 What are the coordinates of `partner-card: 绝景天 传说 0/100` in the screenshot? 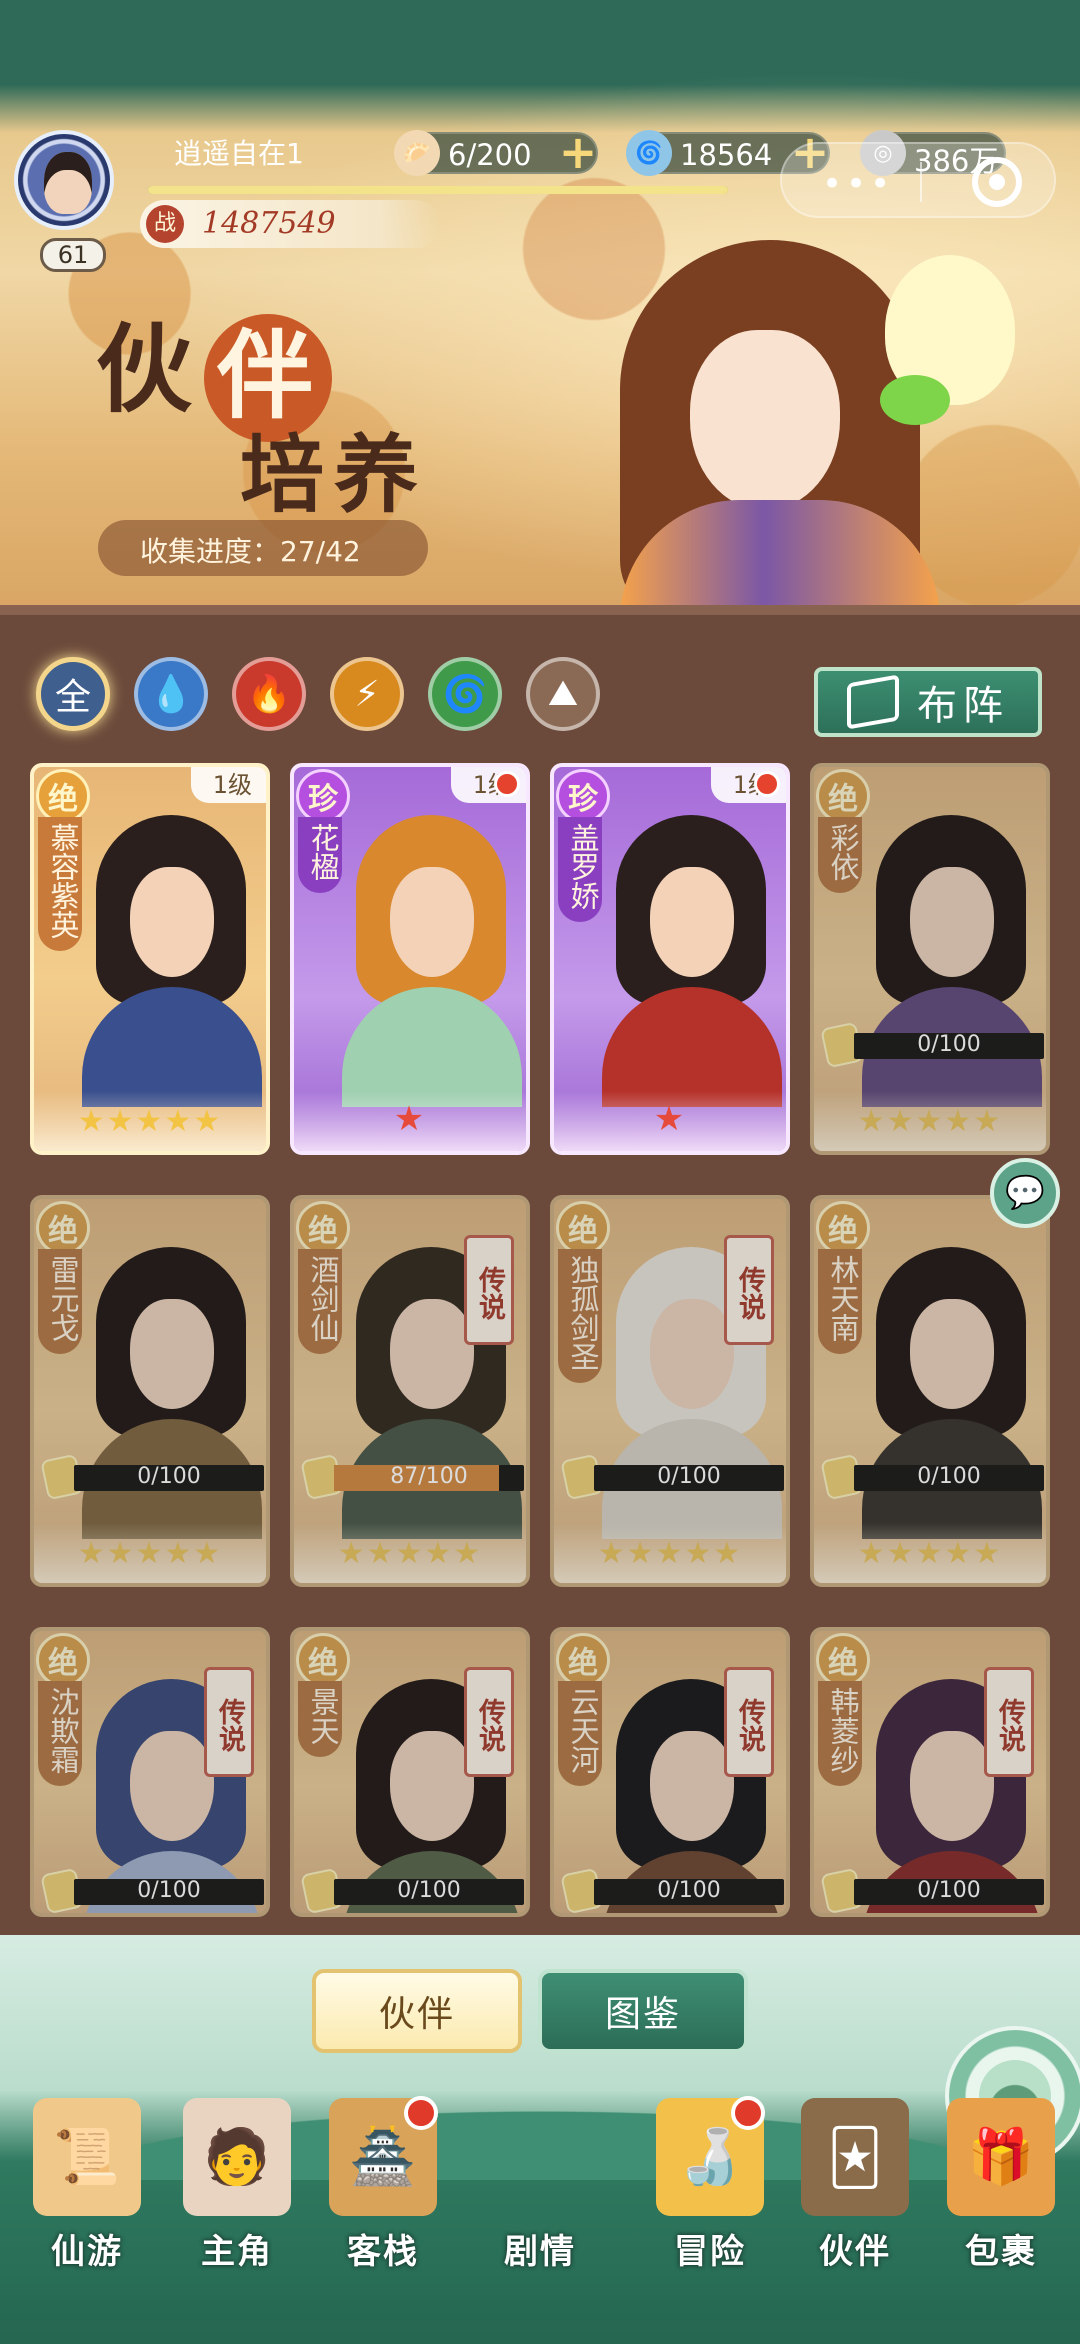 It's located at (410, 1772).